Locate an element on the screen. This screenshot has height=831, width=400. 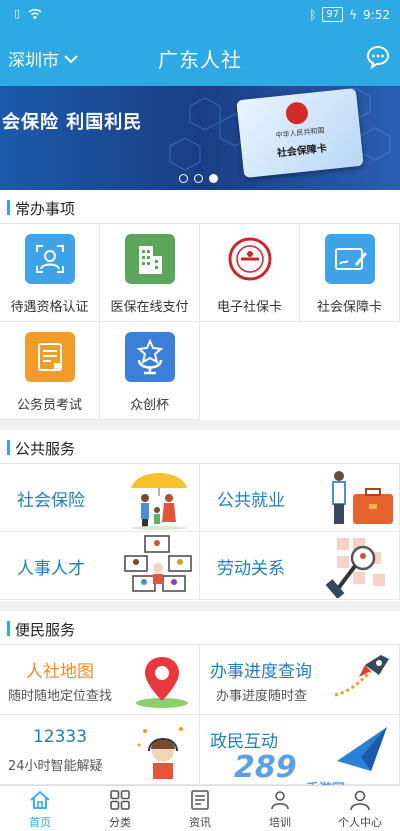
common-item-label: 社会保障卡 is located at coordinates (349, 307).